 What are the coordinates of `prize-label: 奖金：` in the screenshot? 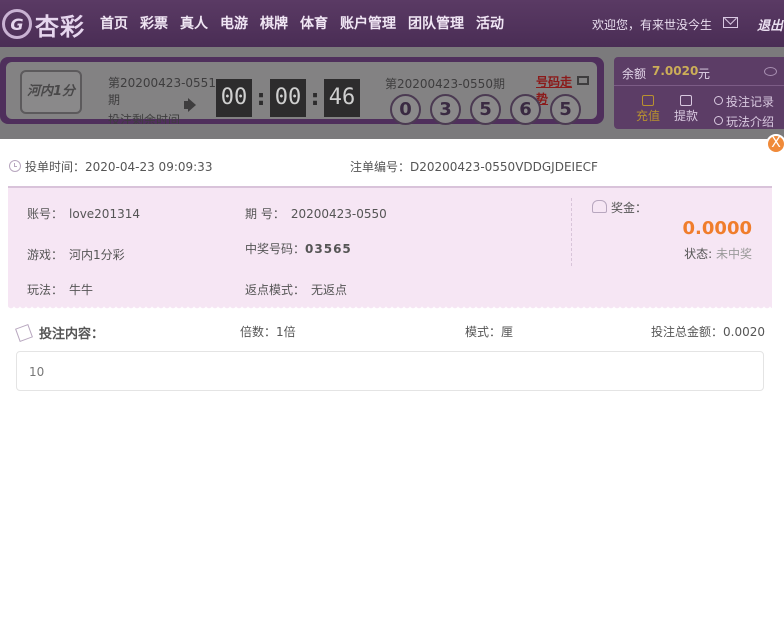 It's located at (619, 207).